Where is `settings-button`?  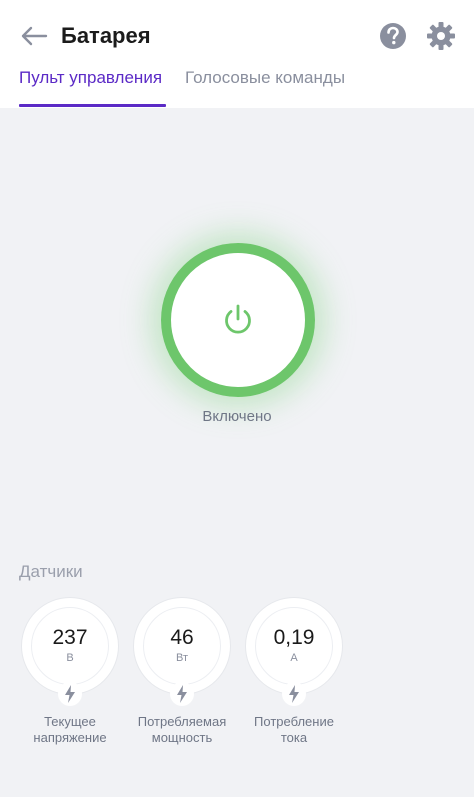 settings-button is located at coordinates (441, 36).